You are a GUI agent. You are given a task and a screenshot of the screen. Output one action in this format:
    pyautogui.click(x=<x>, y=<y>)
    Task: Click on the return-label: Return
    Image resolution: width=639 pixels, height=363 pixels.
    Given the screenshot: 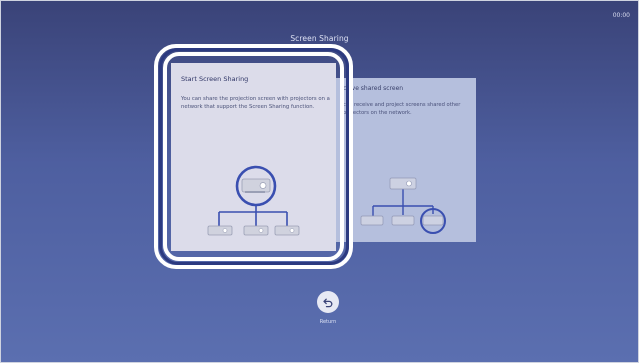 What is the action you would take?
    pyautogui.click(x=328, y=322)
    